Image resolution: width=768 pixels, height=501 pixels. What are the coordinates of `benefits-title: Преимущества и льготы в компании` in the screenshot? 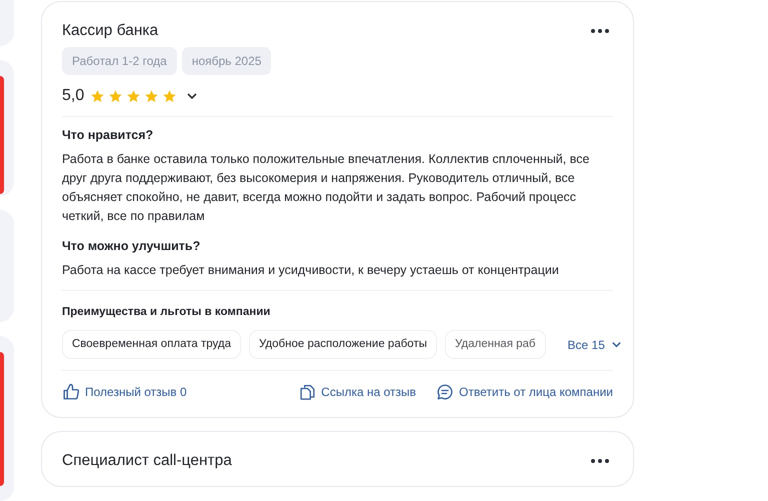 It's located at (337, 305).